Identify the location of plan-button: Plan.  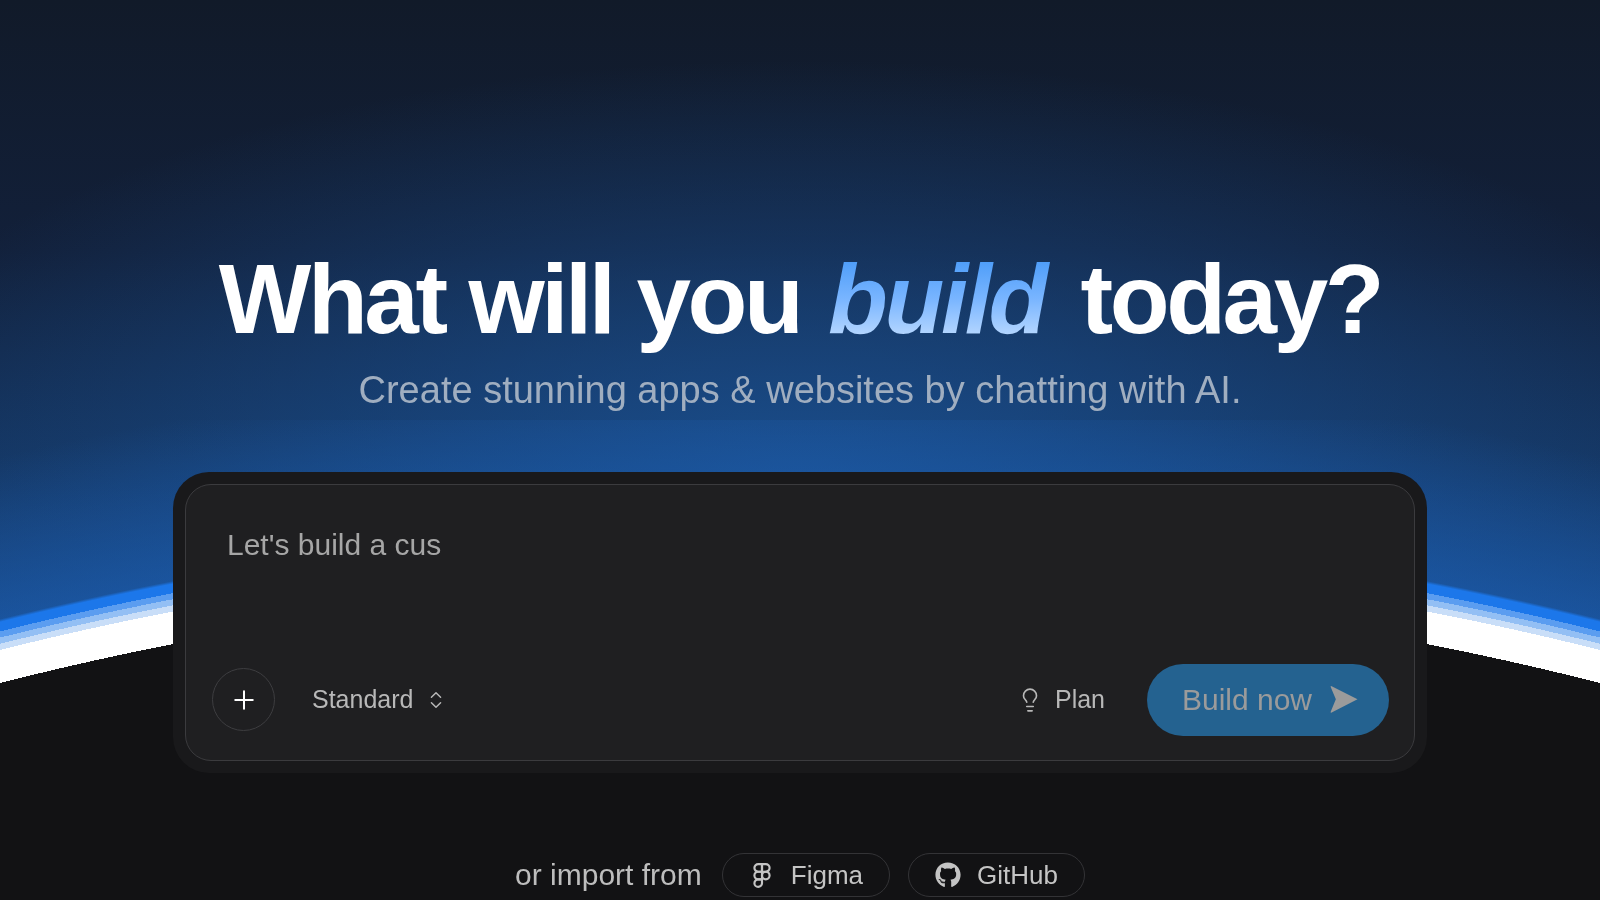
(1060, 699).